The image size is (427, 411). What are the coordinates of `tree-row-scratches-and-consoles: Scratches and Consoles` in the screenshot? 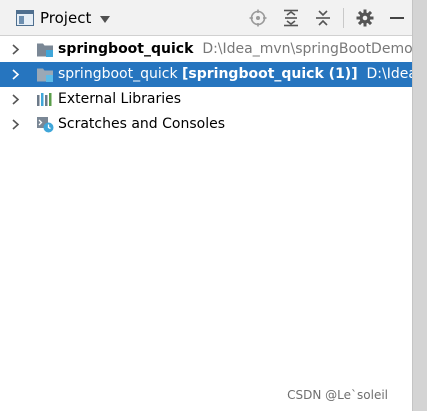 It's located at (206, 124).